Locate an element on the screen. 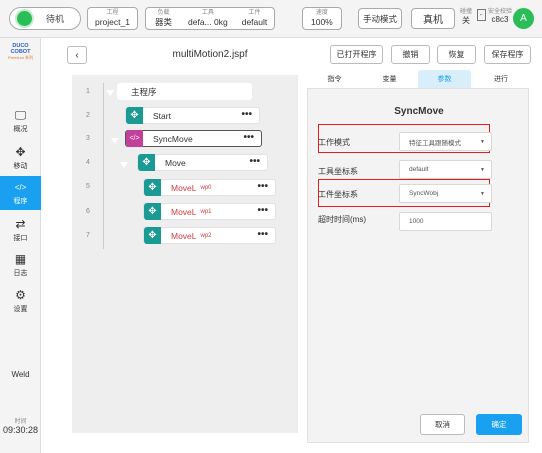 This screenshot has height=453, width=542. work-mode-label: 工作模式 is located at coordinates (334, 142).